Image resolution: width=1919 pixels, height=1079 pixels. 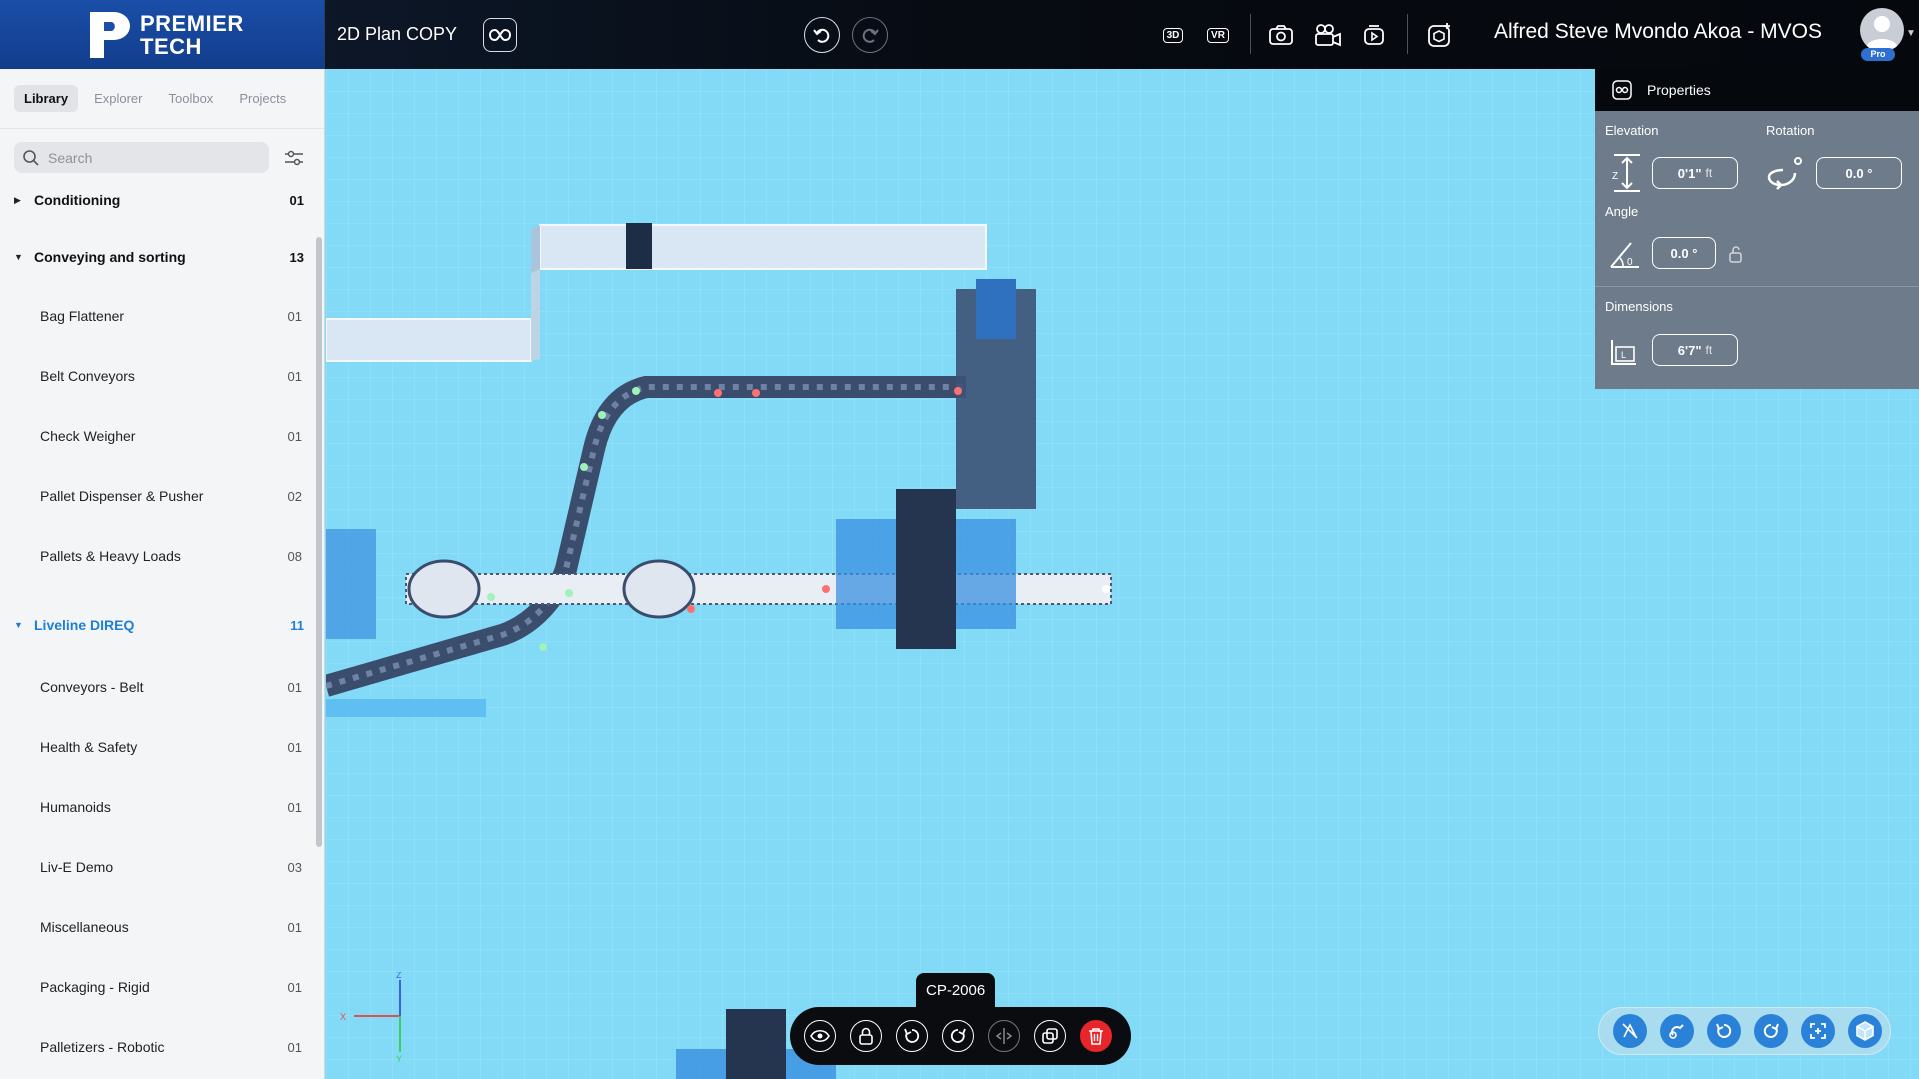 I want to click on view-controls, so click(x=1744, y=1031).